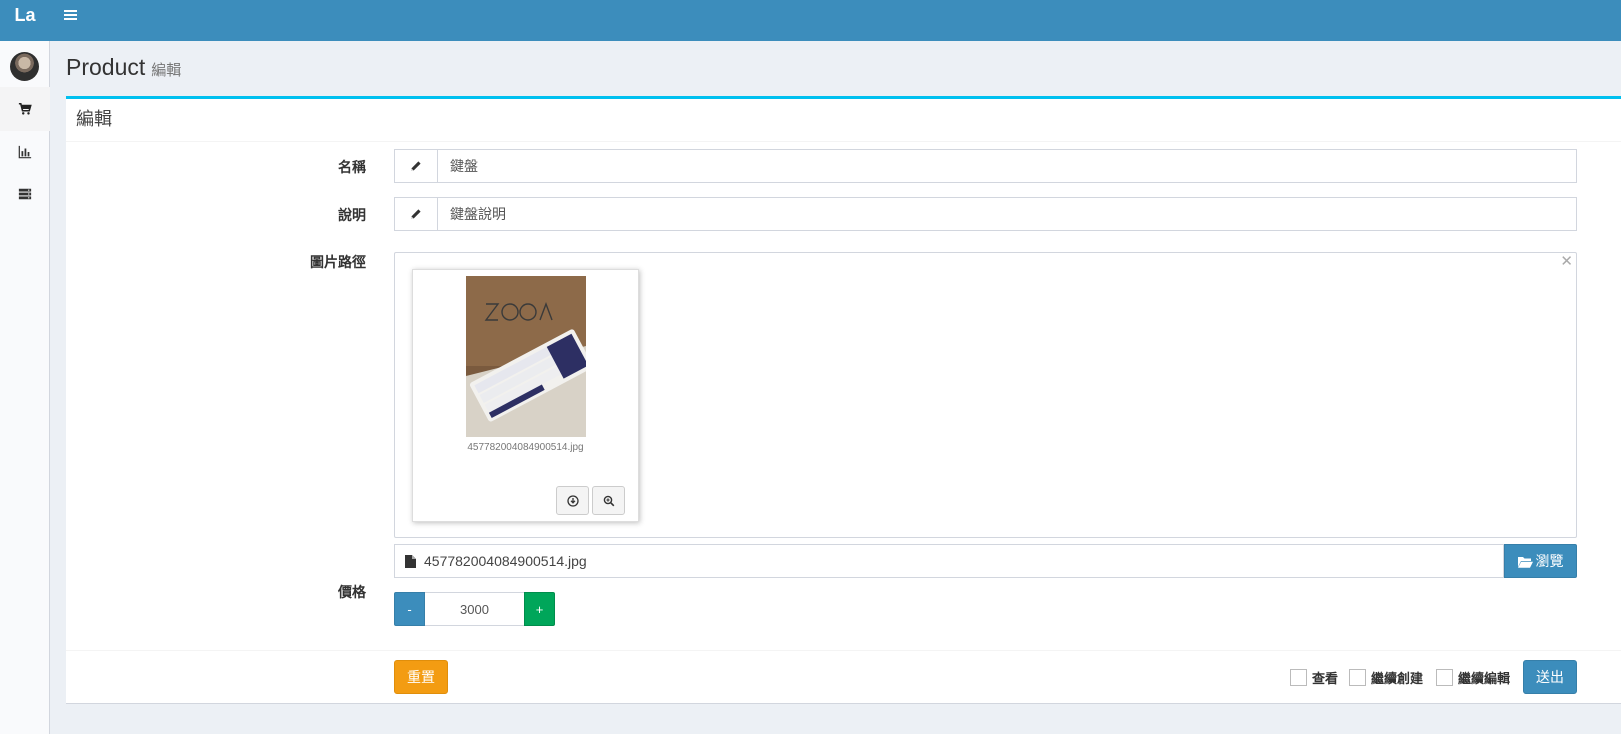 This screenshot has height=734, width=1621. Describe the element at coordinates (843, 678) in the screenshot. I see `form-footer: 重置 查看 繼續創建 繼續編輯 送出` at that location.